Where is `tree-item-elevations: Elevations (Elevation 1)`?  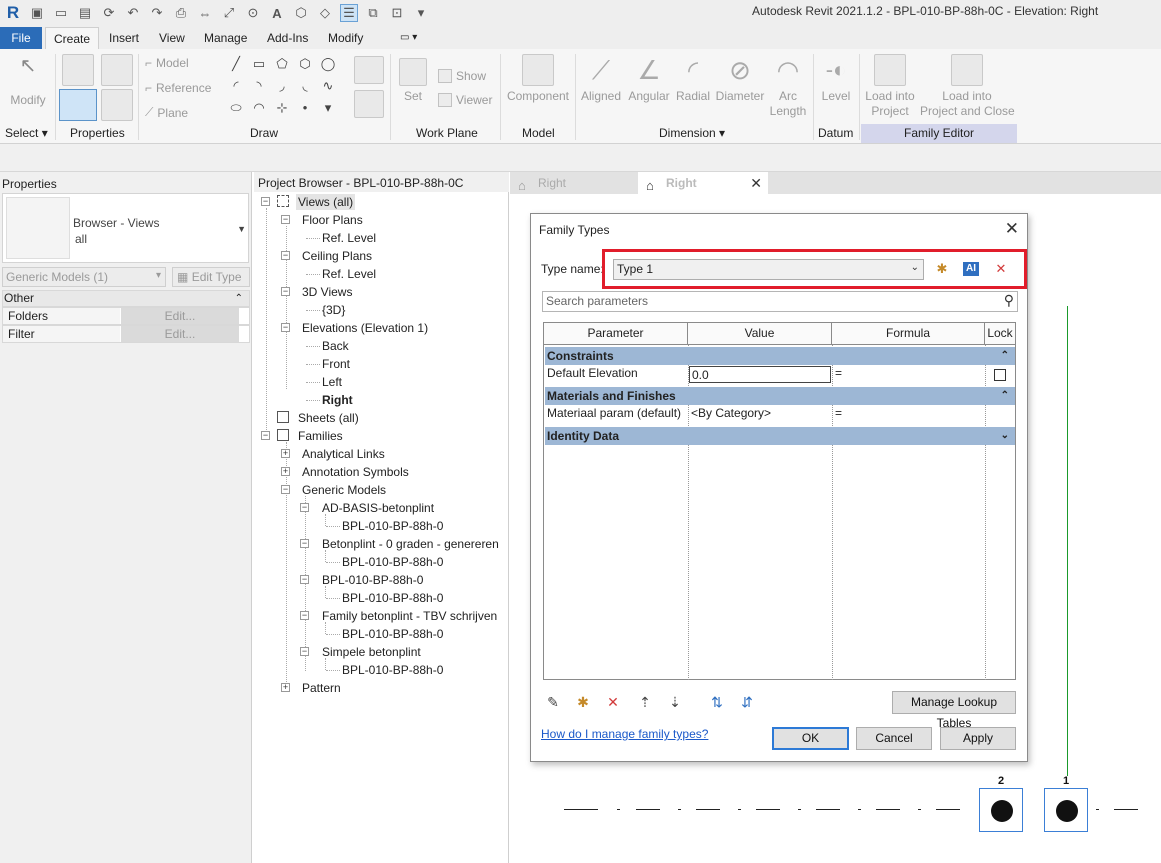
tree-item-elevations: Elevations (Elevation 1) is located at coordinates (365, 328).